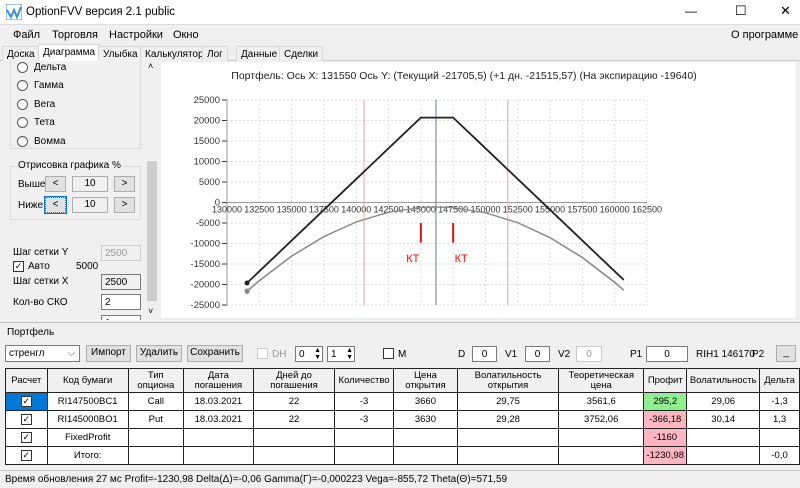 This screenshot has height=488, width=800. Describe the element at coordinates (484, 354) in the screenshot. I see `d-input: 0` at that location.